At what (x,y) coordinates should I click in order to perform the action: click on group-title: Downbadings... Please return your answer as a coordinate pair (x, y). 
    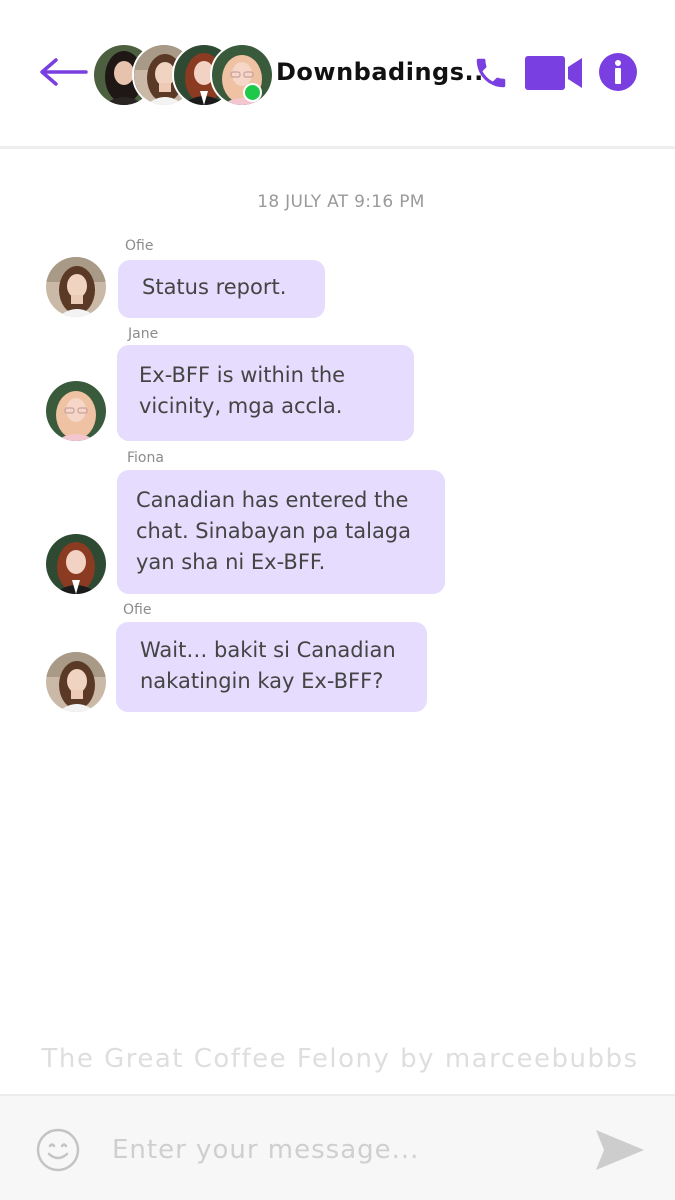
    Looking at the image, I should click on (380, 72).